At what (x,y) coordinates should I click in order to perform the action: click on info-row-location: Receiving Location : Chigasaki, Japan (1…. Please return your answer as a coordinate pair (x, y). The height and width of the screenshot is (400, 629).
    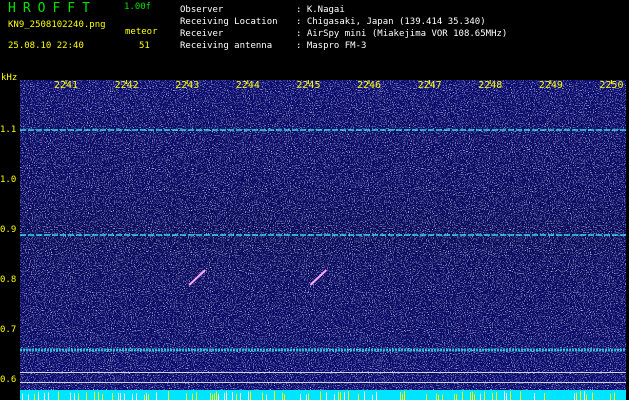
    Looking at the image, I should click on (343, 22).